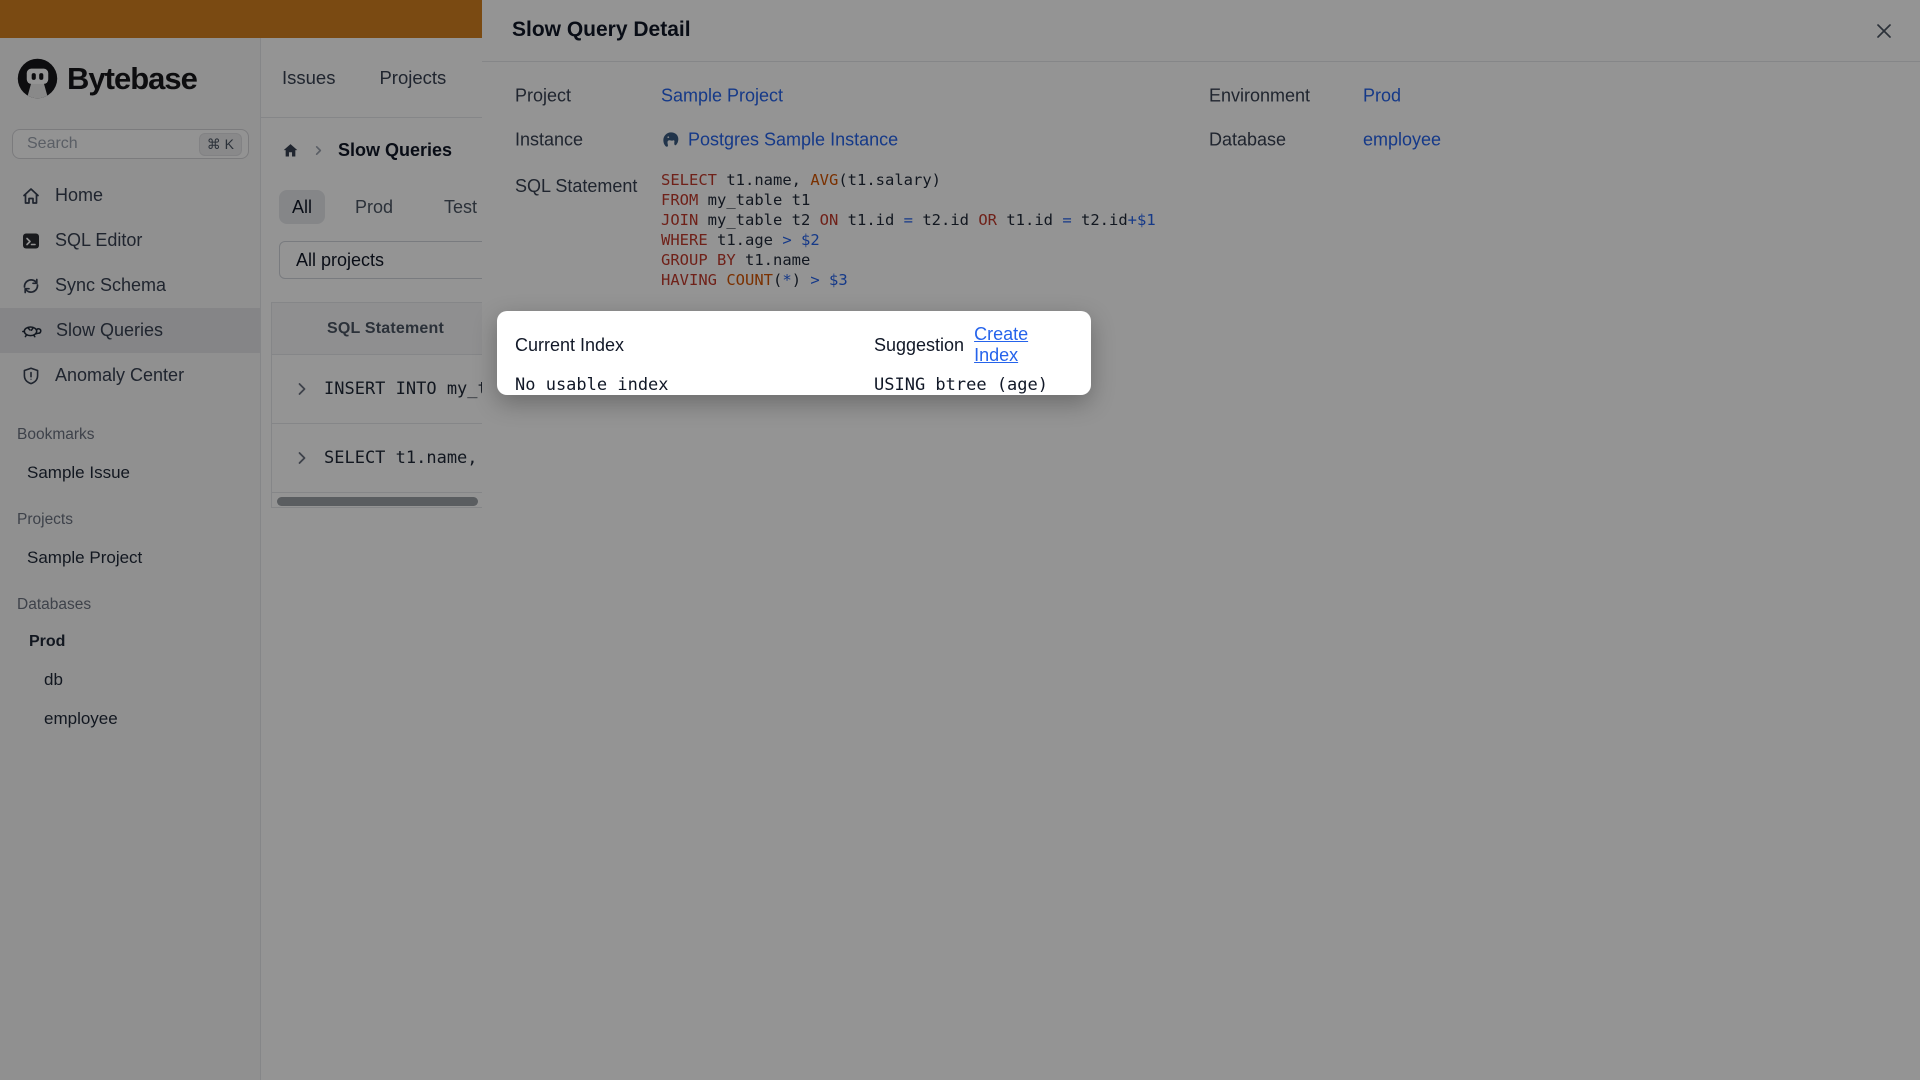  Describe the element at coordinates (961, 385) in the screenshot. I see `suggestion-value: USING btree (age)` at that location.